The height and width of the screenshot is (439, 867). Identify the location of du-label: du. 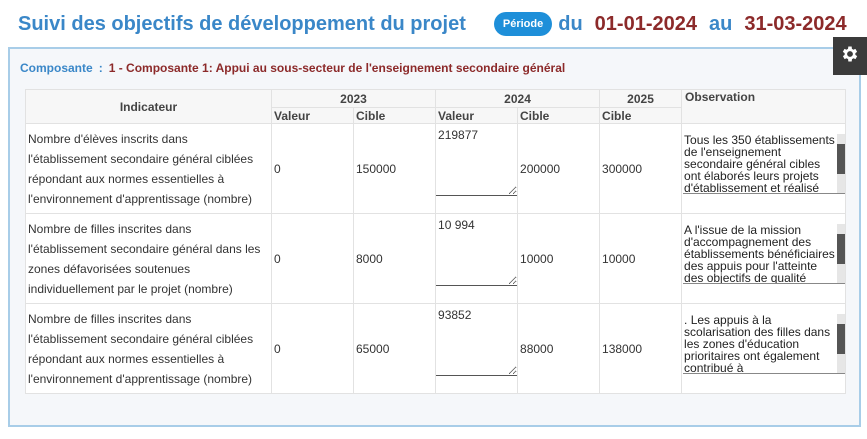
(570, 23).